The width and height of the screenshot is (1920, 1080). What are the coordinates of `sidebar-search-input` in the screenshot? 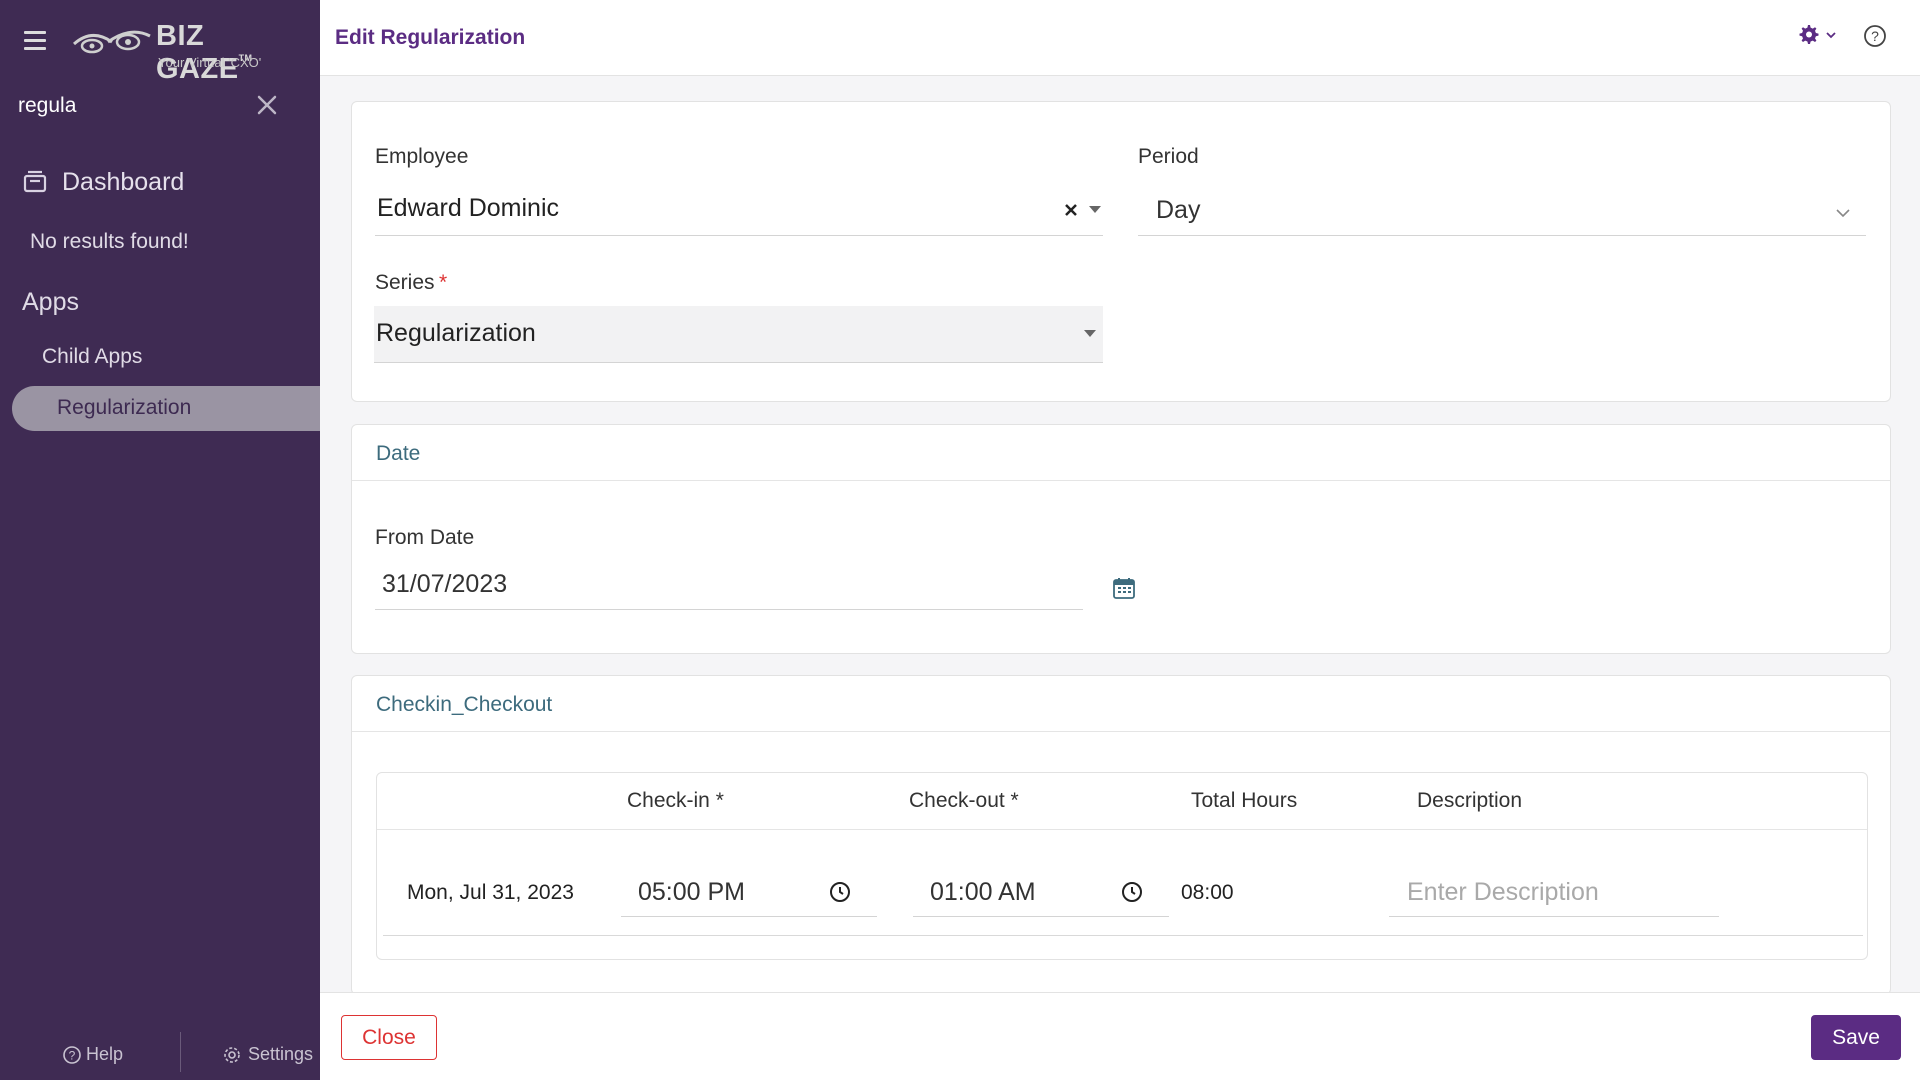 It's located at (128, 106).